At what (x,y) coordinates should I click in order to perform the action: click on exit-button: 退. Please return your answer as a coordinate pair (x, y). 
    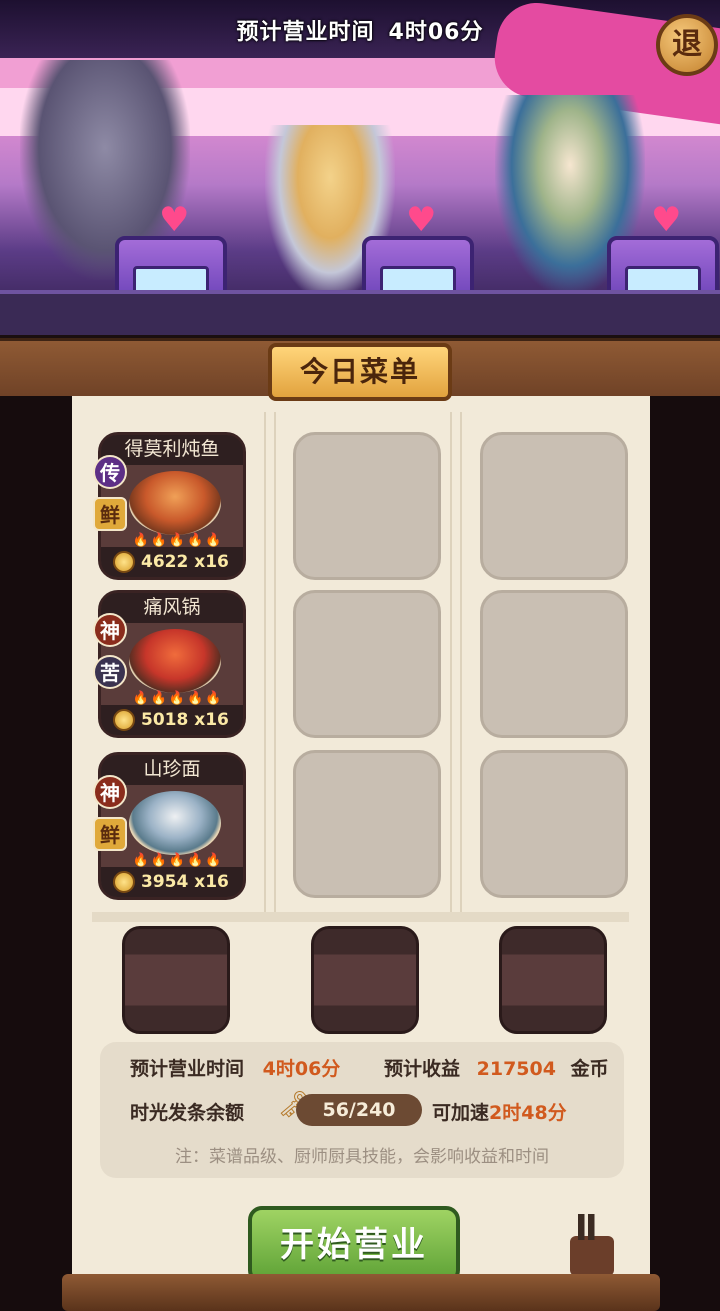
    Looking at the image, I should click on (687, 45).